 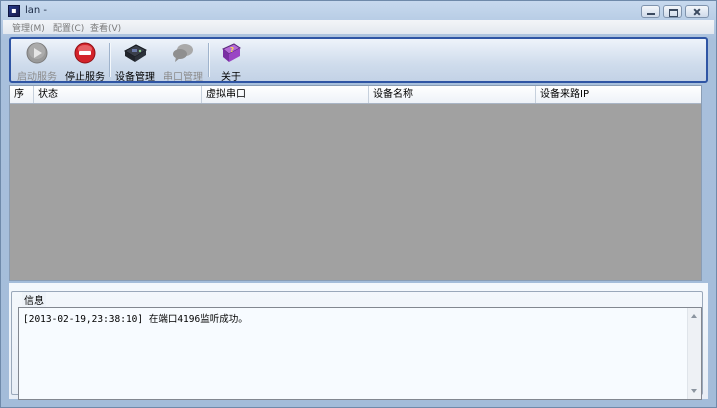 What do you see at coordinates (694, 316) in the screenshot?
I see `scroll-up-icon` at bounding box center [694, 316].